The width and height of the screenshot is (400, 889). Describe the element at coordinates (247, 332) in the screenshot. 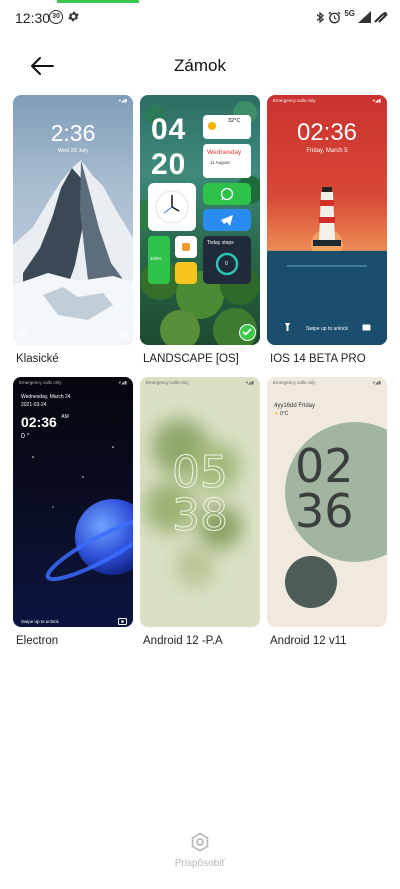

I see `selected-check-icon` at that location.